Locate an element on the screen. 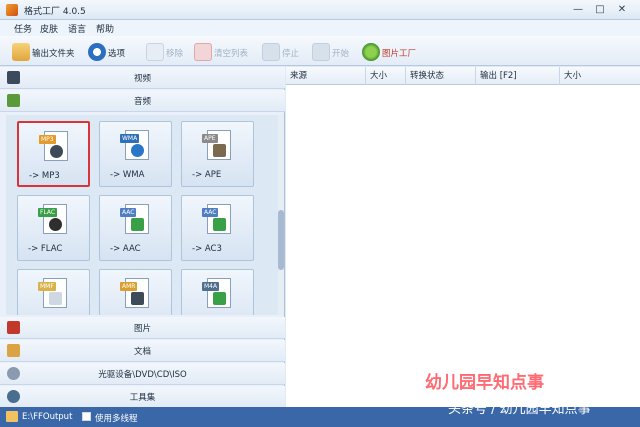 The height and width of the screenshot is (427, 640). category-tools-label: 工具集 is located at coordinates (142, 398).